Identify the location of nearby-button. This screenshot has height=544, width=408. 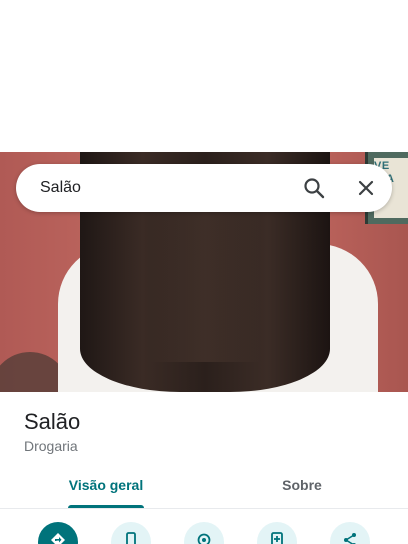
(204, 533).